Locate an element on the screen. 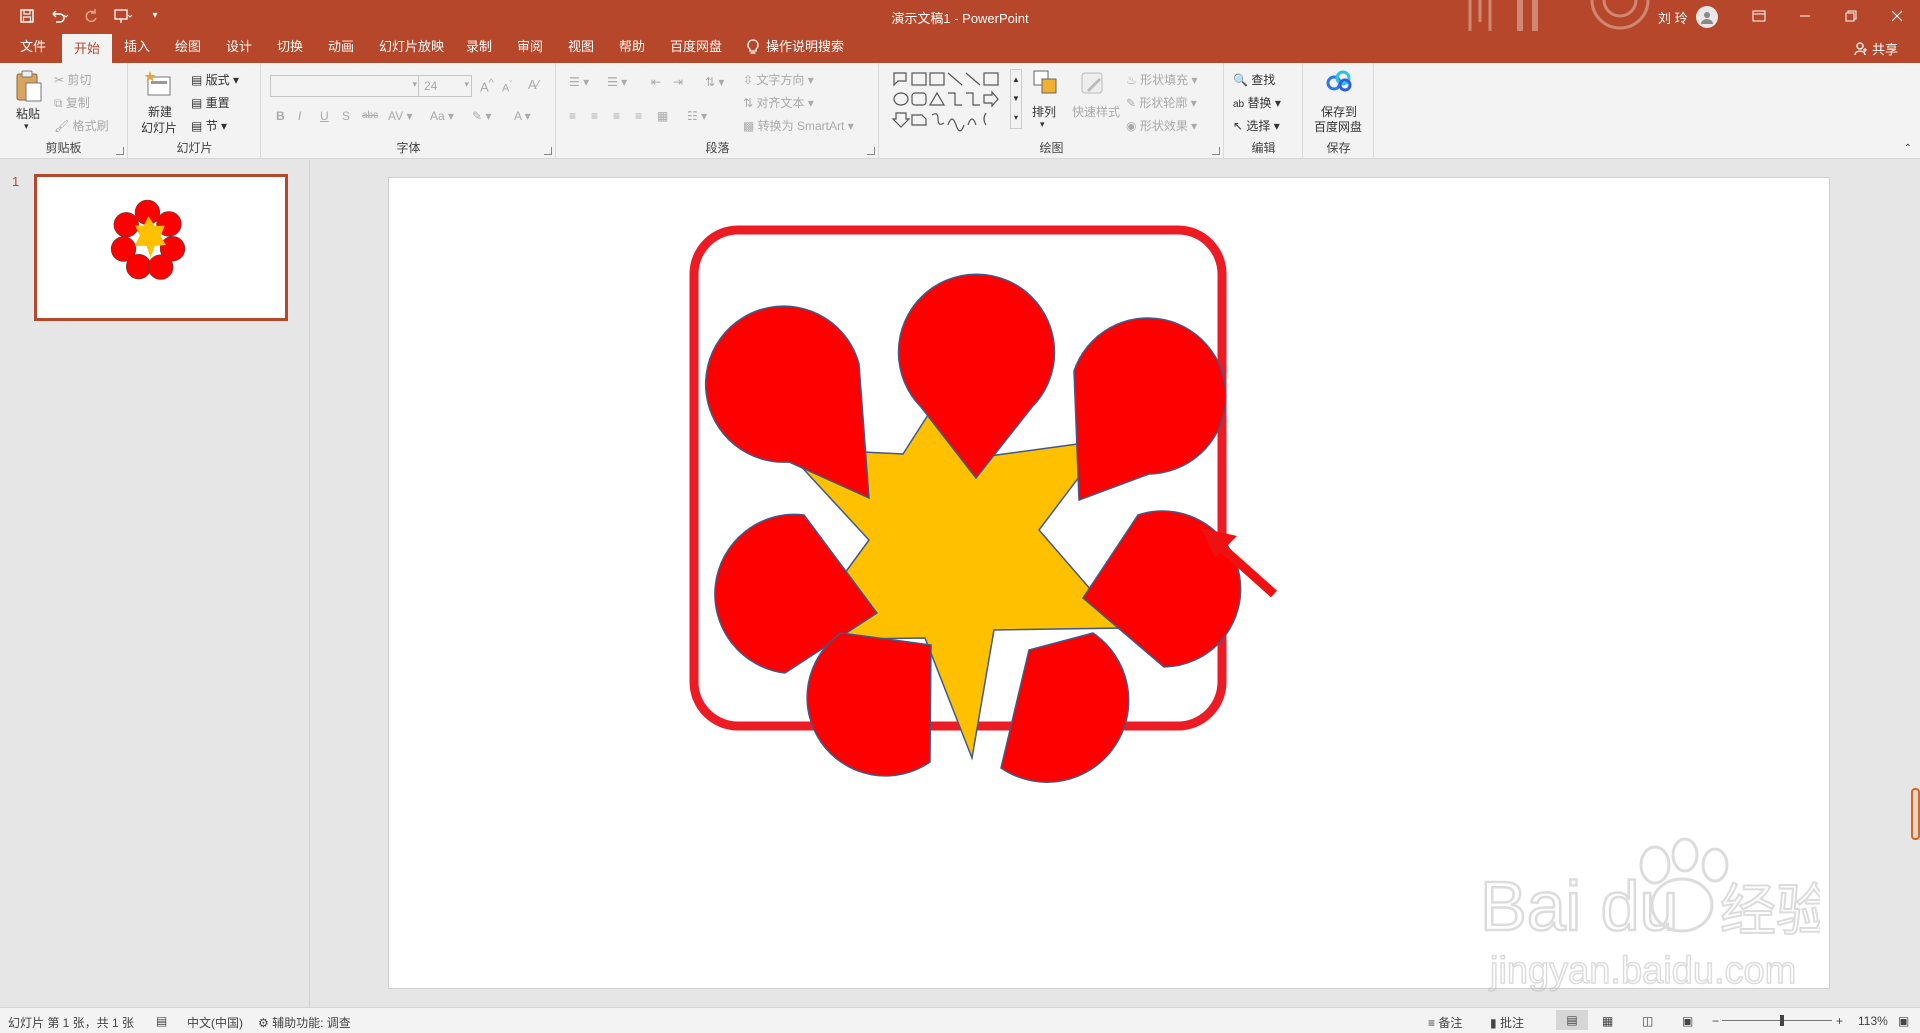  shrink-font-icon: Aˇ is located at coordinates (507, 87).